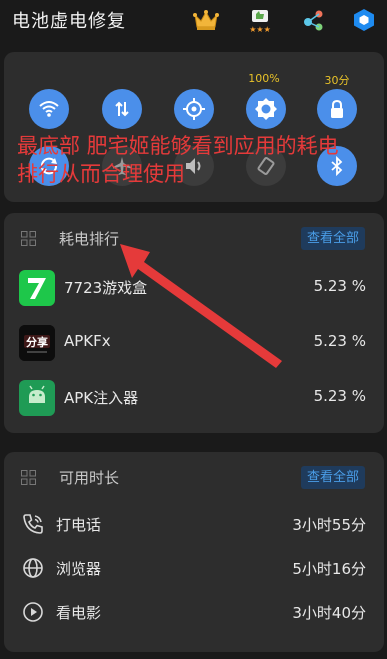 The height and width of the screenshot is (659, 387). Describe the element at coordinates (201, 306) in the screenshot. I see `annotation-arrow` at that location.